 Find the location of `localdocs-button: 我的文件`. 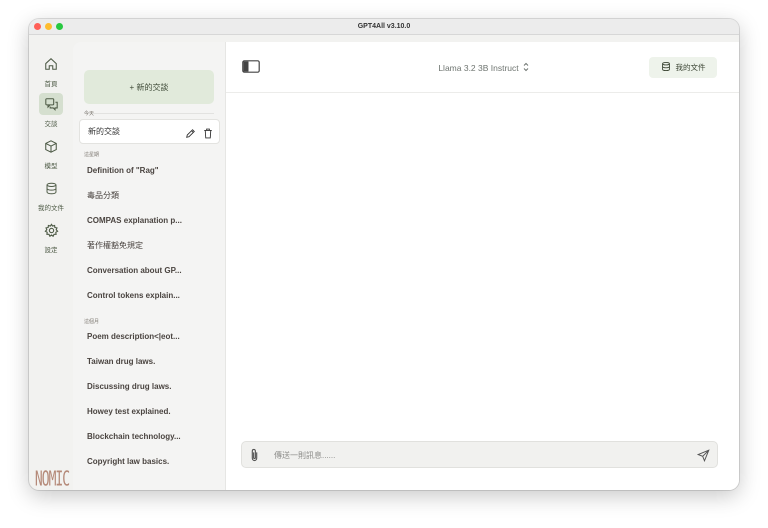

localdocs-button: 我的文件 is located at coordinates (683, 67).